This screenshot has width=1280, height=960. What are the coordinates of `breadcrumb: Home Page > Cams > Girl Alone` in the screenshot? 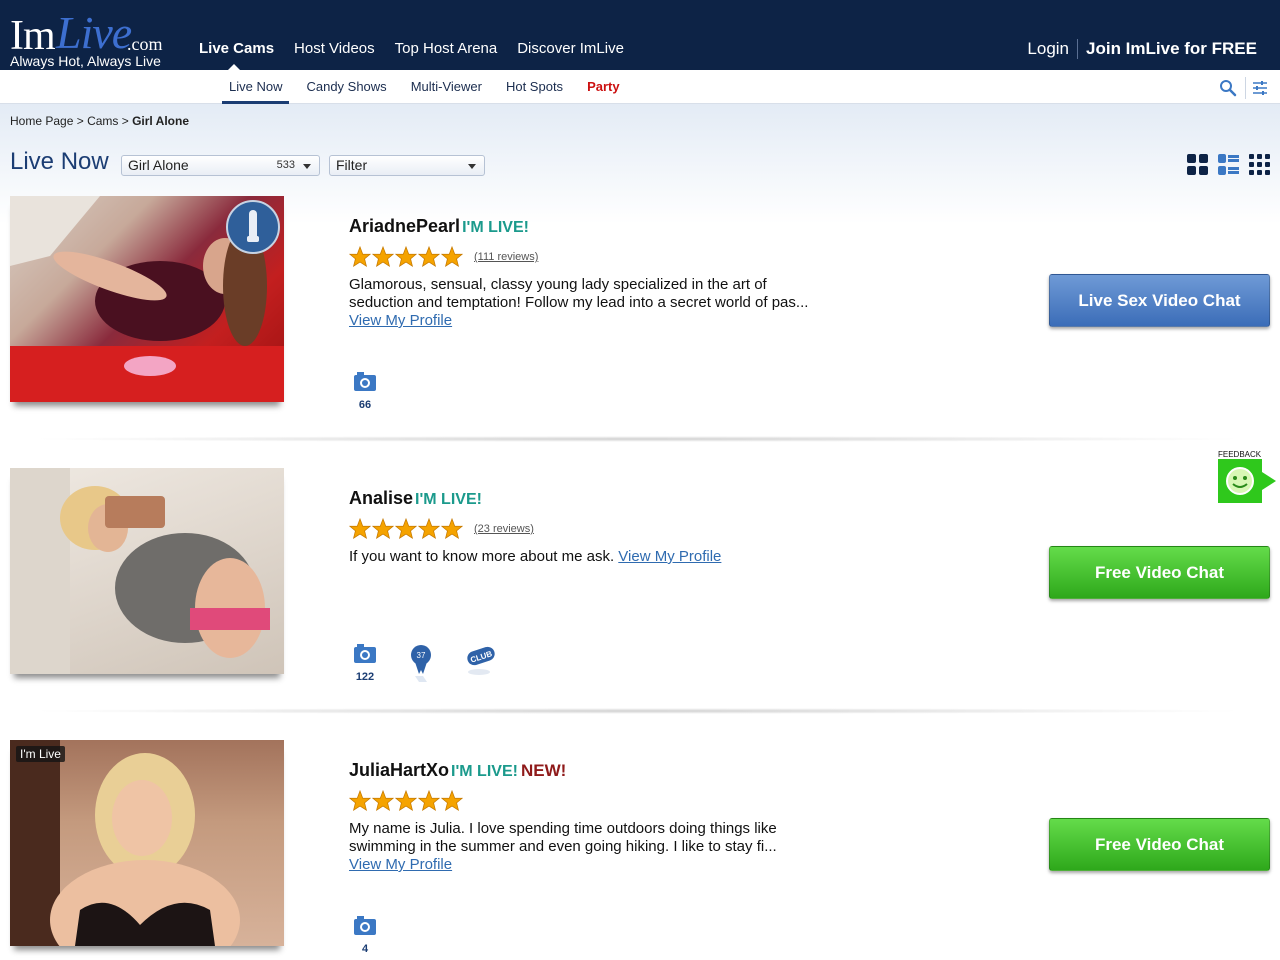 It's located at (99, 121).